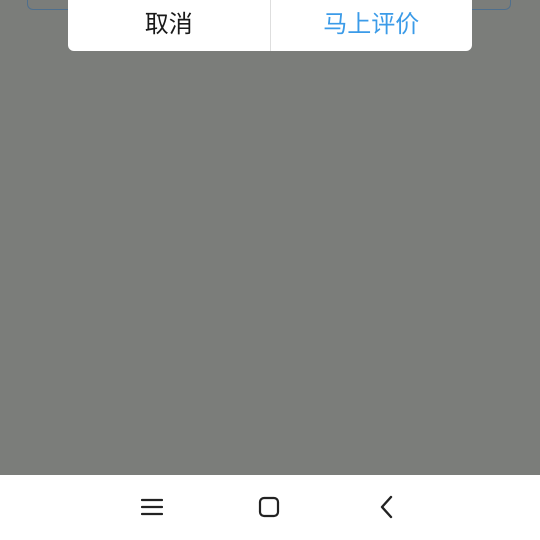  What do you see at coordinates (169, 25) in the screenshot?
I see `cancel-button: 取消` at bounding box center [169, 25].